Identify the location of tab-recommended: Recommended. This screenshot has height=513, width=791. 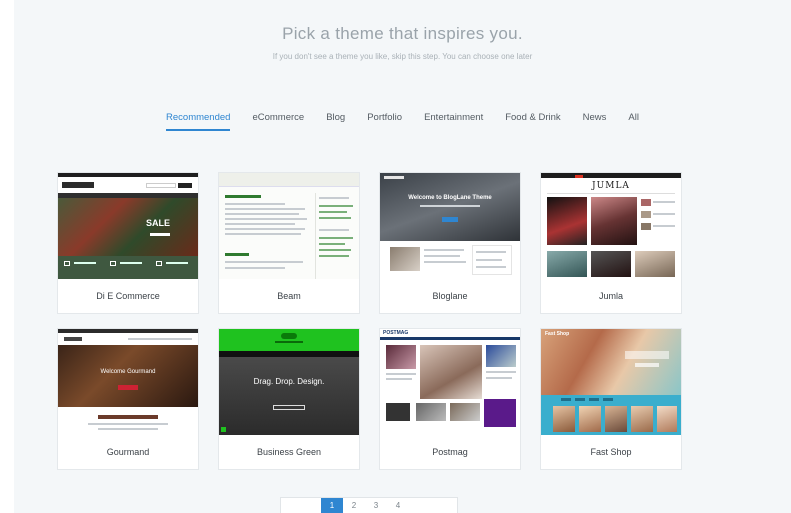
(198, 121).